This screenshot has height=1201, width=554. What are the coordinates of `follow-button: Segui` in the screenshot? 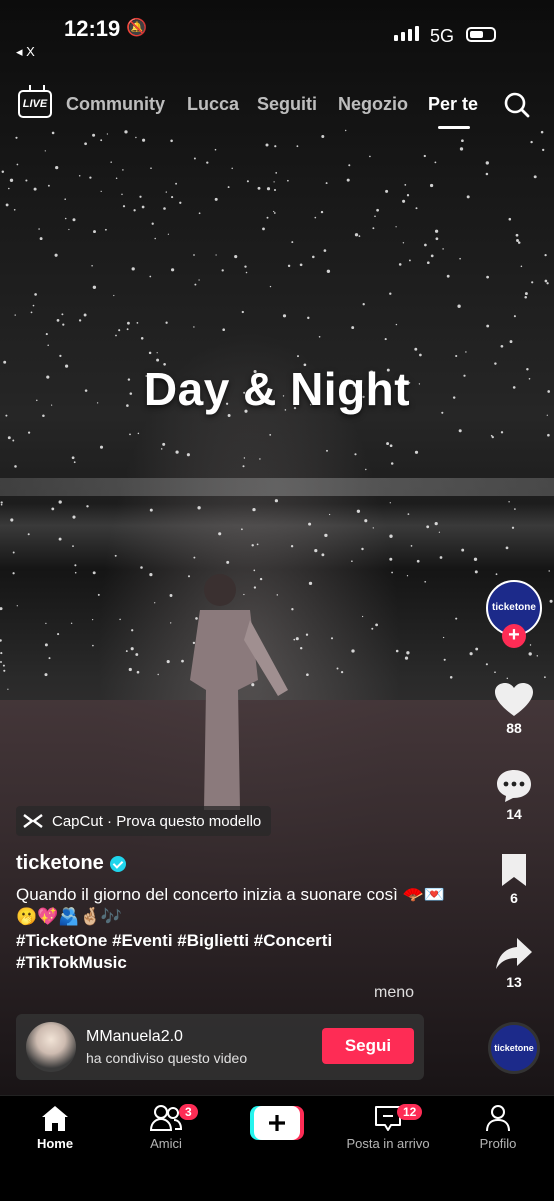 It's located at (368, 1046).